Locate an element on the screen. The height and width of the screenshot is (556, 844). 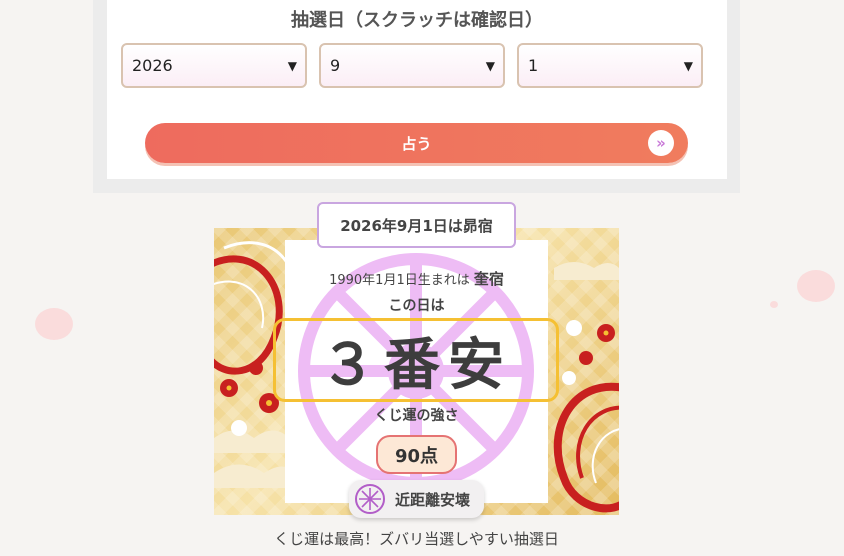
birth-prefix: 1990年1月1日生まれは is located at coordinates (399, 280).